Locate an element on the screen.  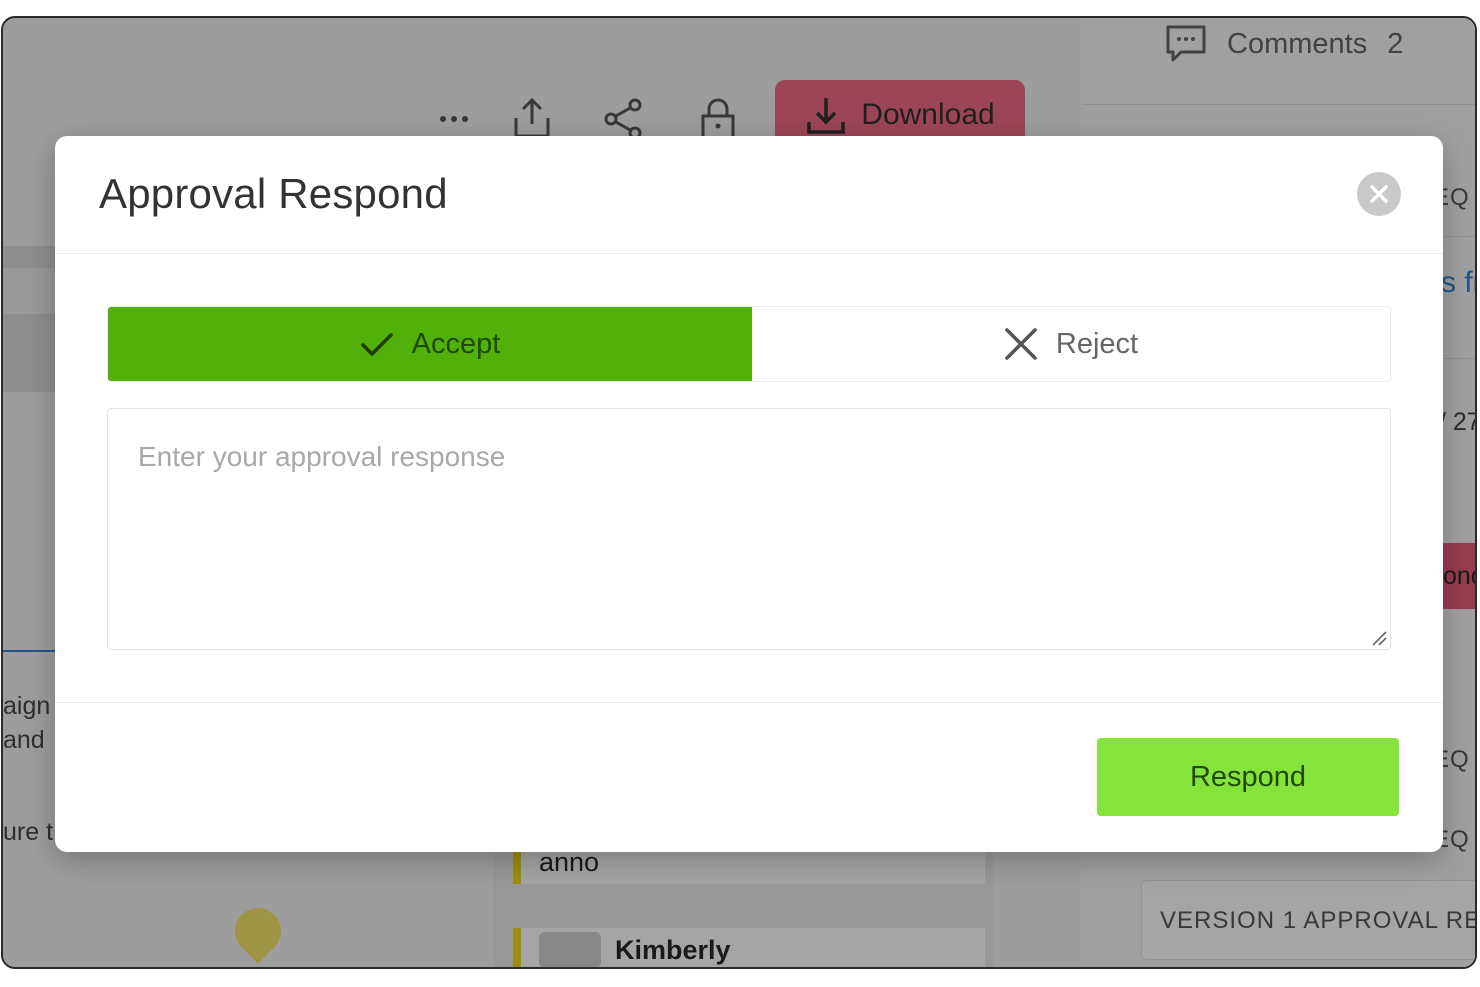
respond-label: Respond is located at coordinates (1248, 776).